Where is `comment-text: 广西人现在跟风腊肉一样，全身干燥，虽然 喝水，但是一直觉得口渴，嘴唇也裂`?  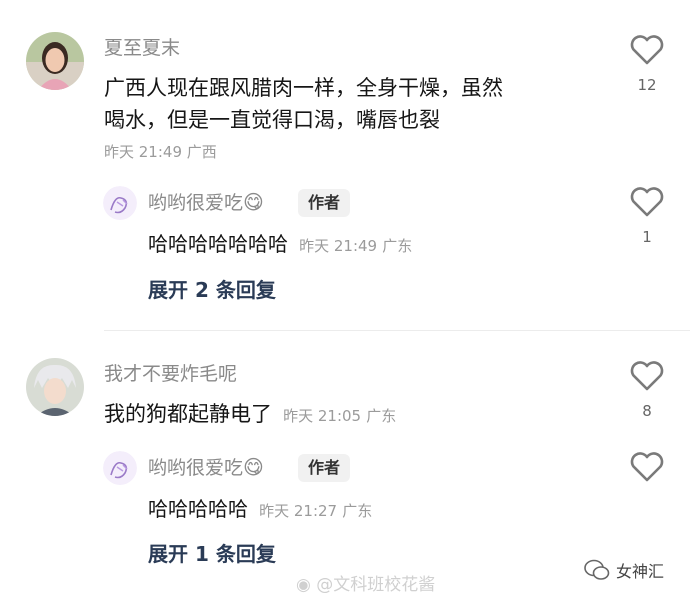
comment-text: 广西人现在跟风腊肉一样，全身干燥，虽然 喝水，但是一直觉得口渴，嘴唇也裂 is located at coordinates (354, 104).